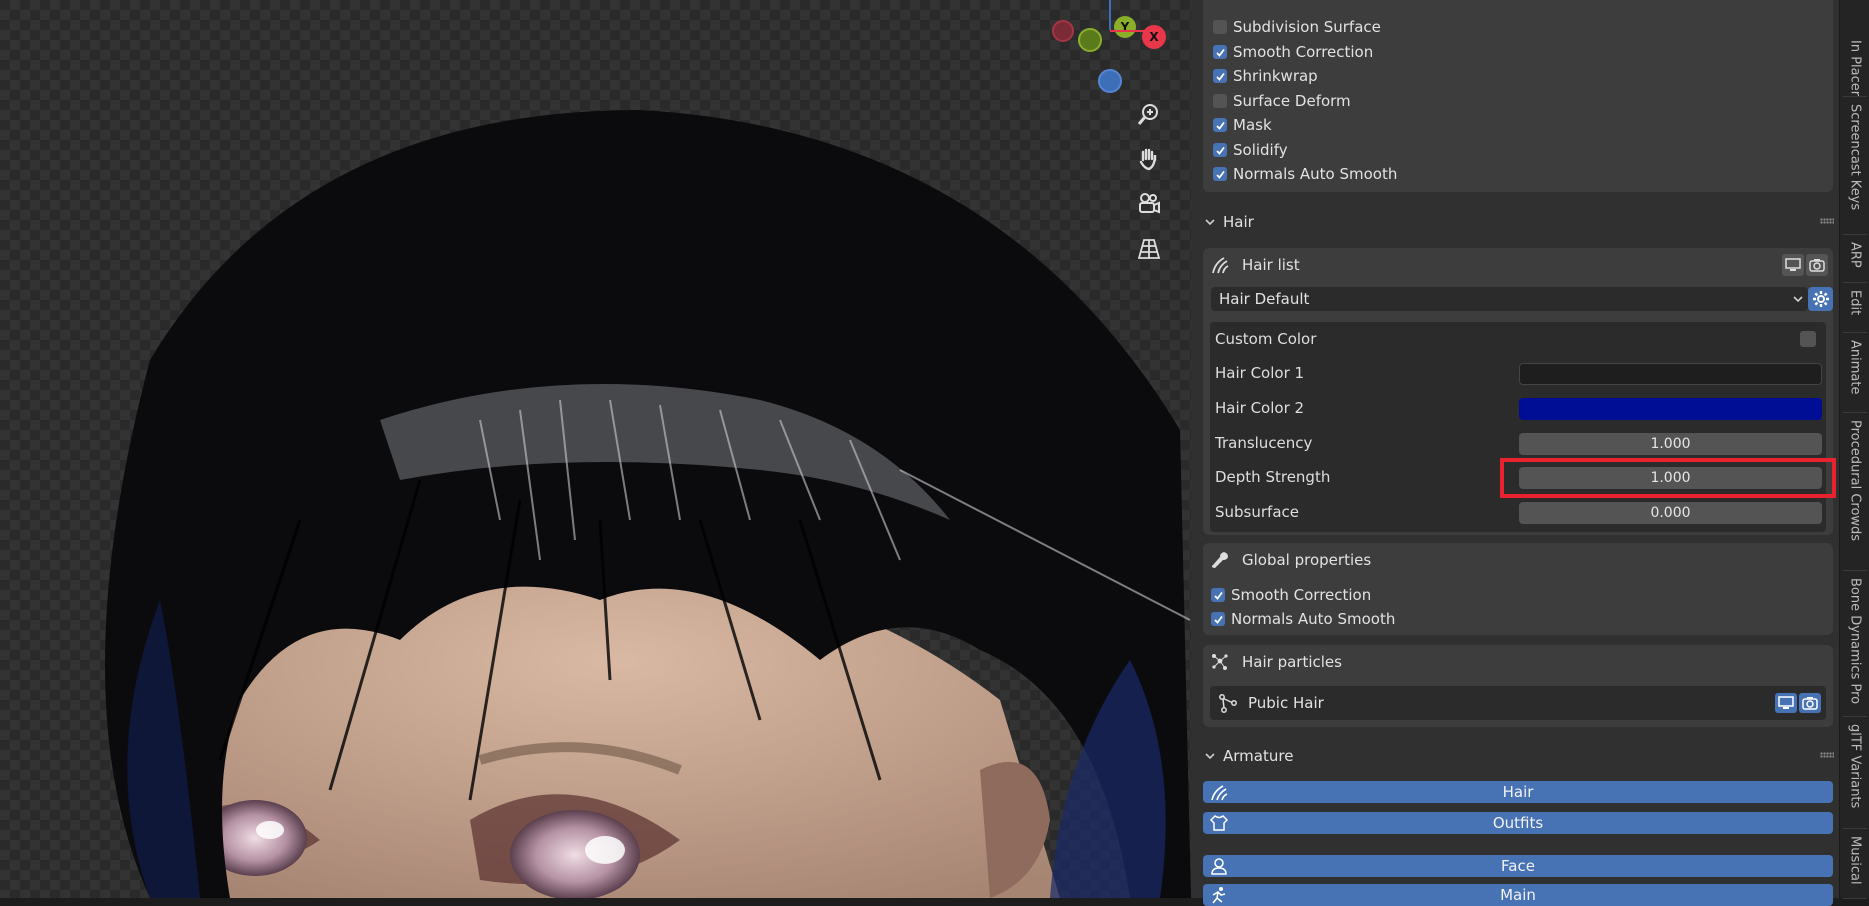 The width and height of the screenshot is (1869, 906). What do you see at coordinates (1149, 204) in the screenshot?
I see `camera-icon` at bounding box center [1149, 204].